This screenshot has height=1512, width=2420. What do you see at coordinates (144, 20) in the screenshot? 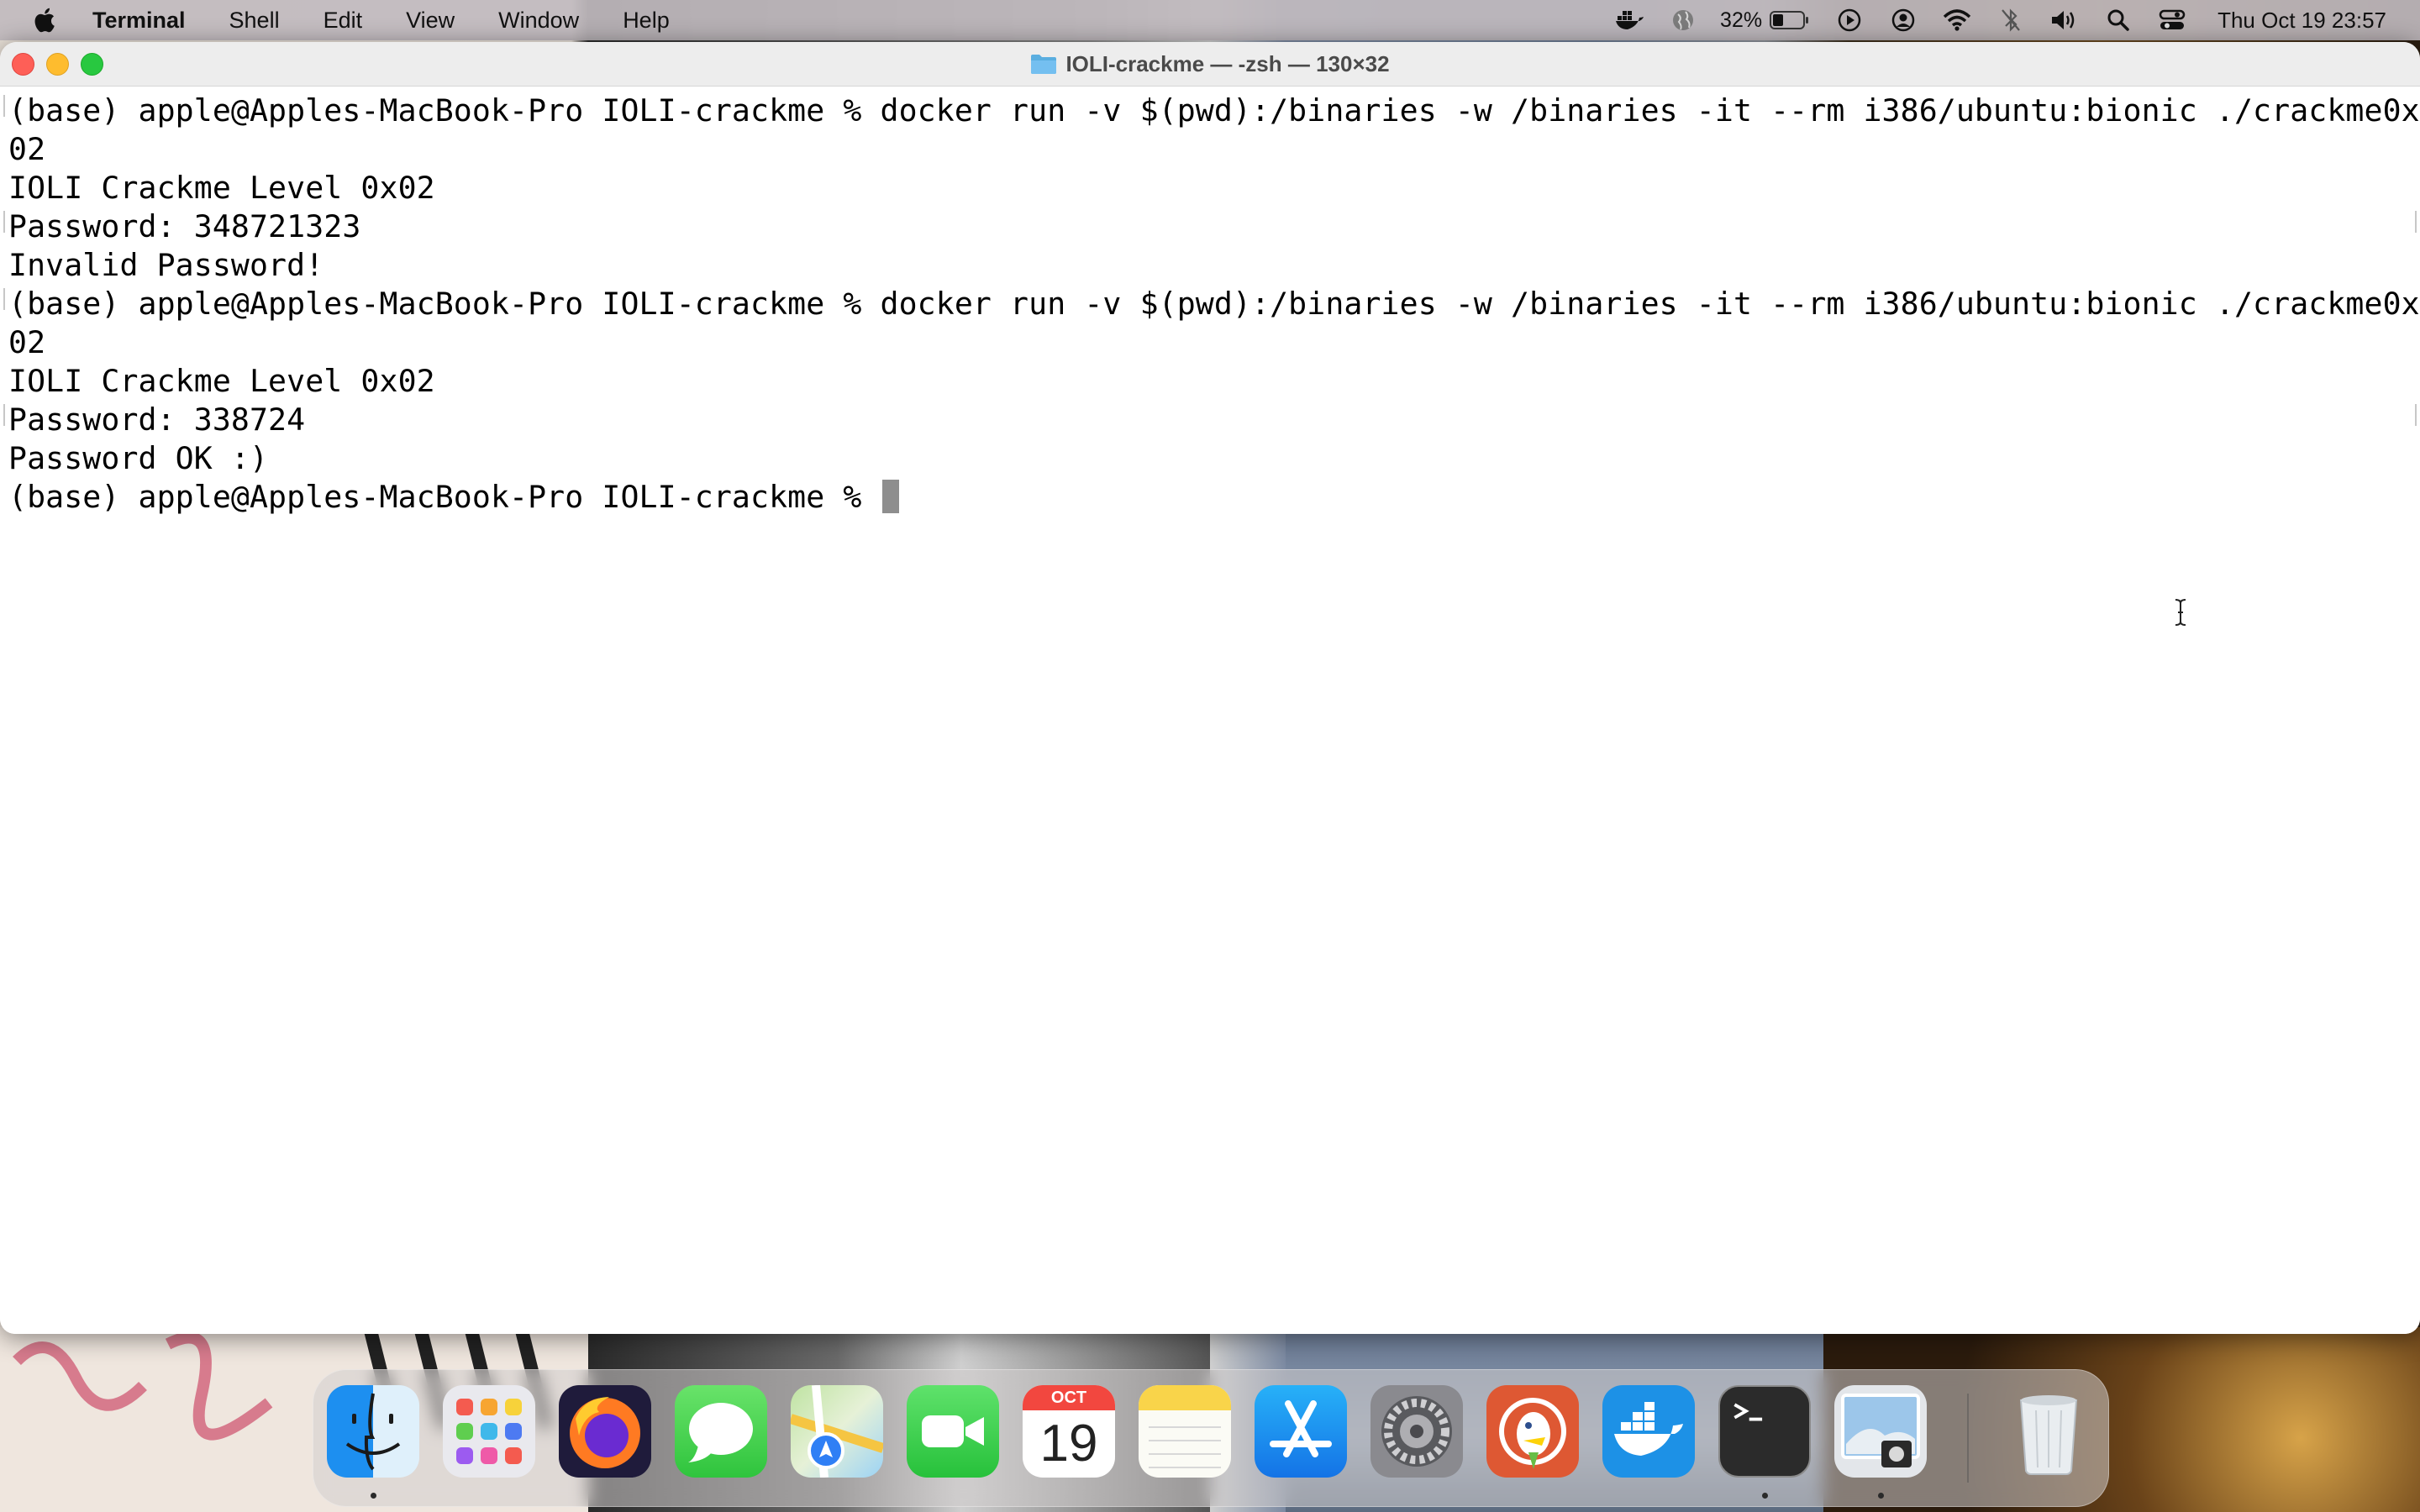
I see `menu-app-terminal: Terminal` at bounding box center [144, 20].